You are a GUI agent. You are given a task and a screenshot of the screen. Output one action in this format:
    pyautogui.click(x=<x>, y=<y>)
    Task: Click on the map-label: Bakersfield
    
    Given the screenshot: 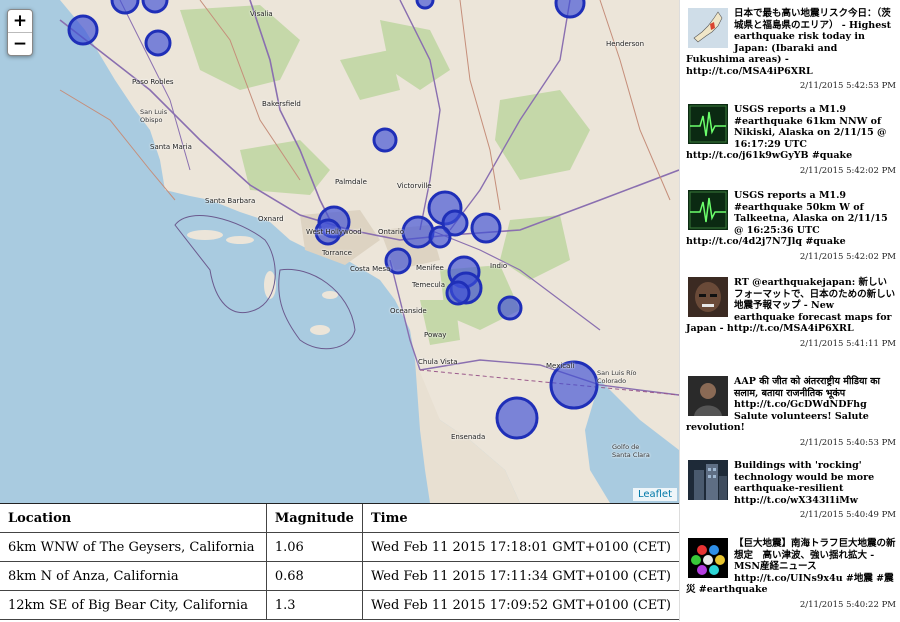 What is the action you would take?
    pyautogui.click(x=281, y=104)
    